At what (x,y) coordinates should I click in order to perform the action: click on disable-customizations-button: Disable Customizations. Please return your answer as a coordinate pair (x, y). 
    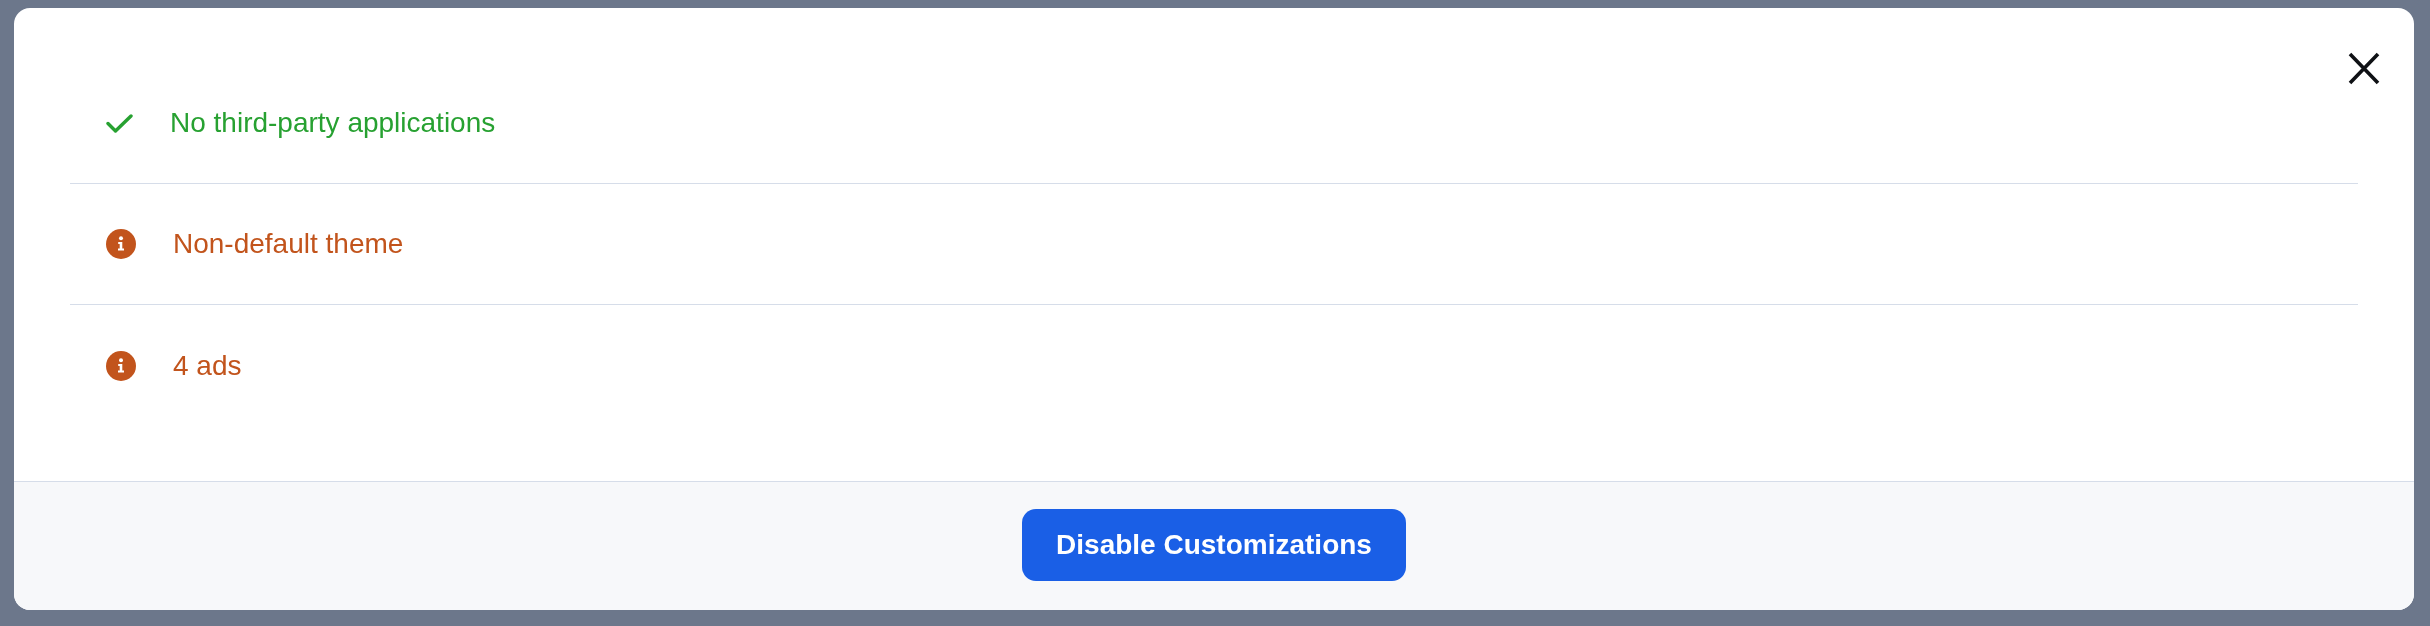
    Looking at the image, I should click on (1214, 545).